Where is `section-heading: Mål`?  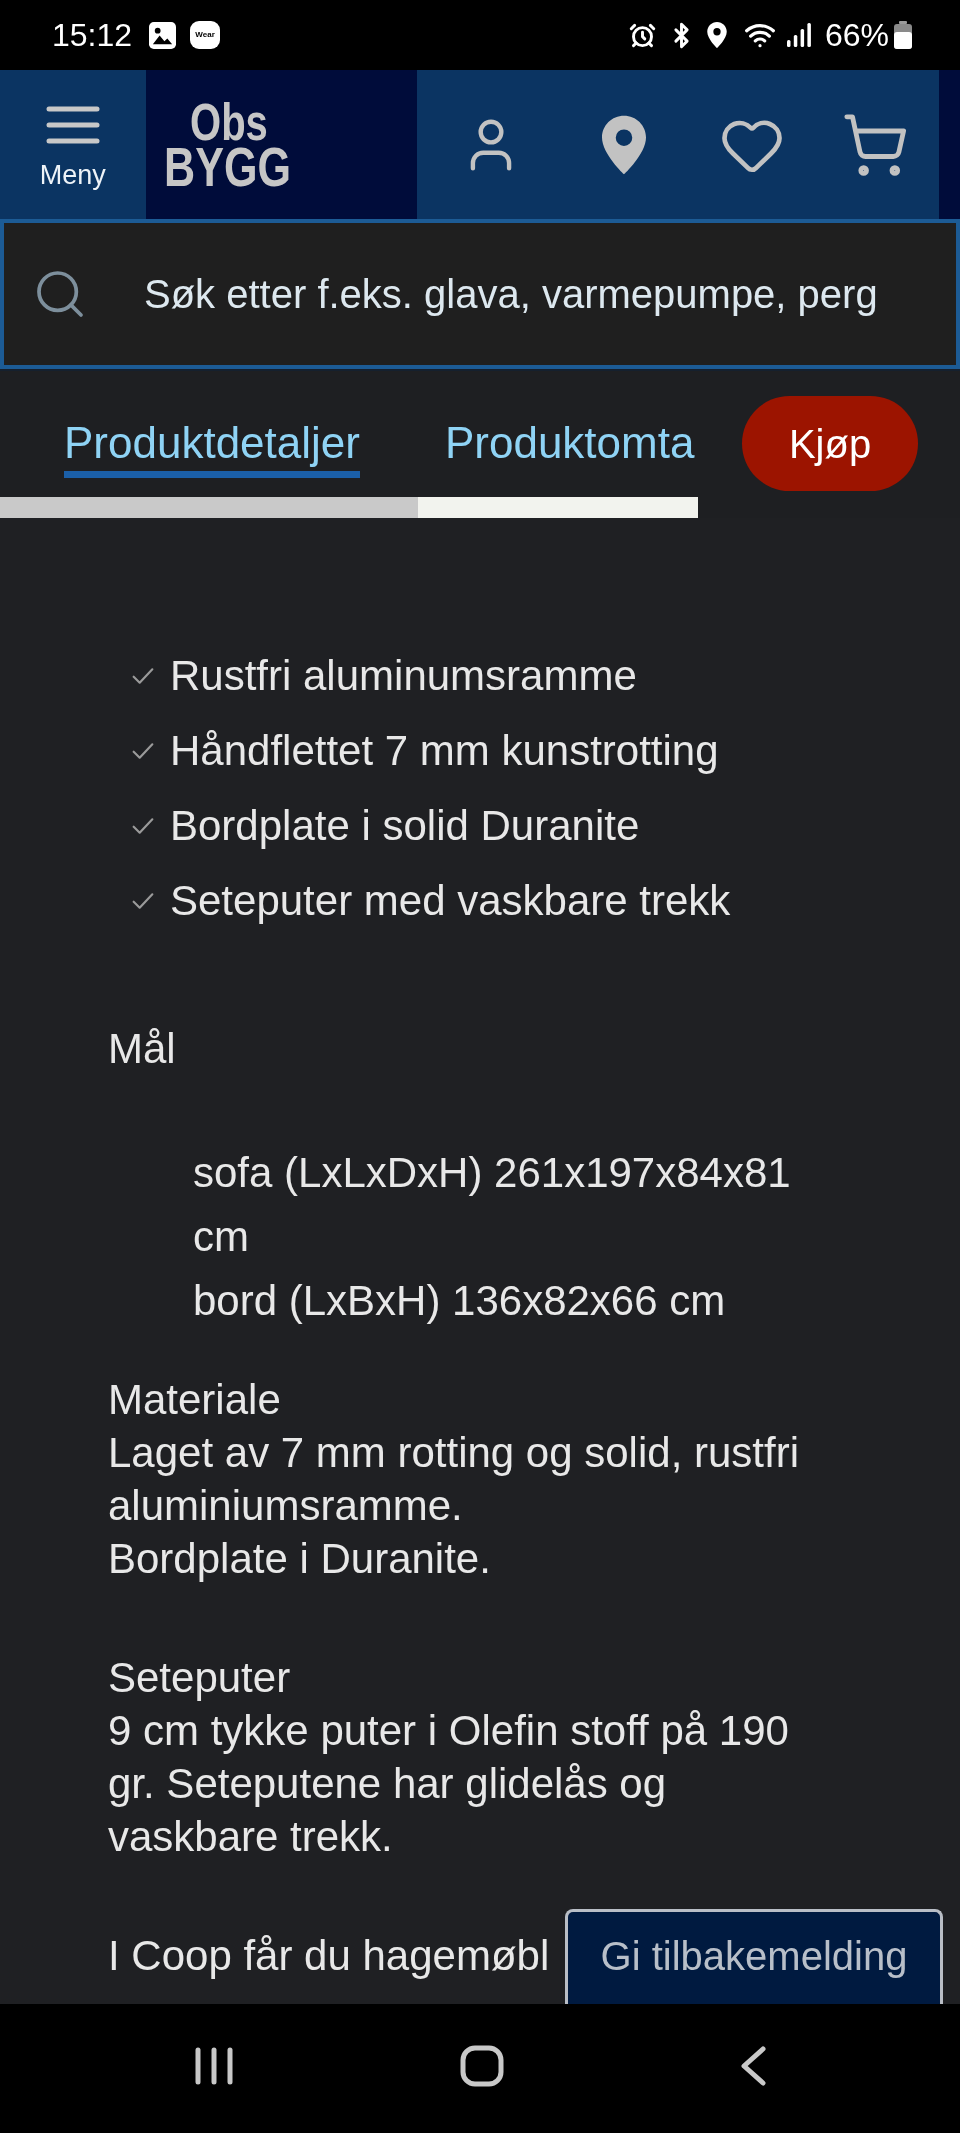 section-heading: Mål is located at coordinates (142, 1049).